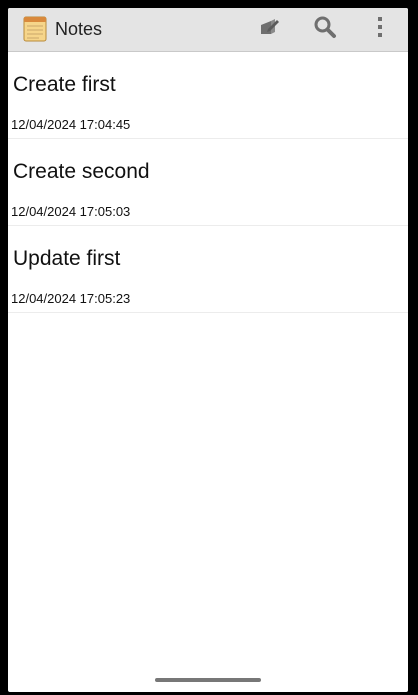  Describe the element at coordinates (81, 171) in the screenshot. I see `note-title: Create second` at that location.